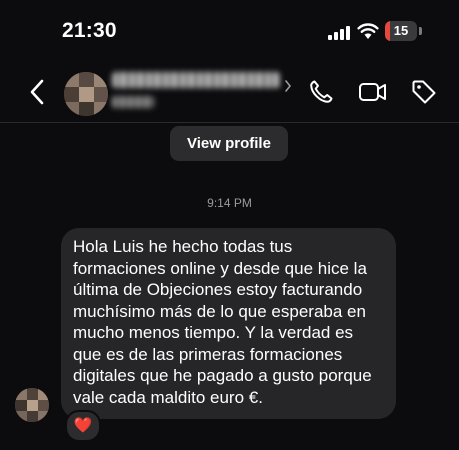  I want to click on contact-name-redacted, so click(196, 80).